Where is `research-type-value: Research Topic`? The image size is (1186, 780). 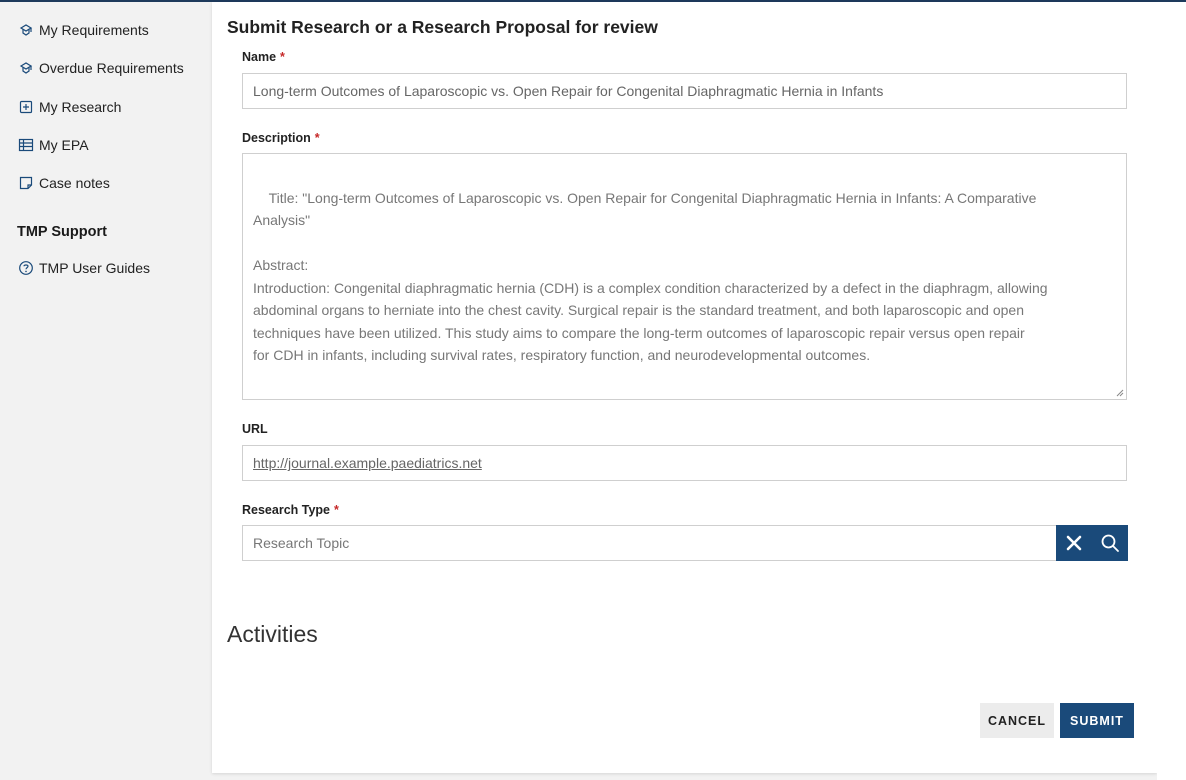 research-type-value: Research Topic is located at coordinates (301, 543).